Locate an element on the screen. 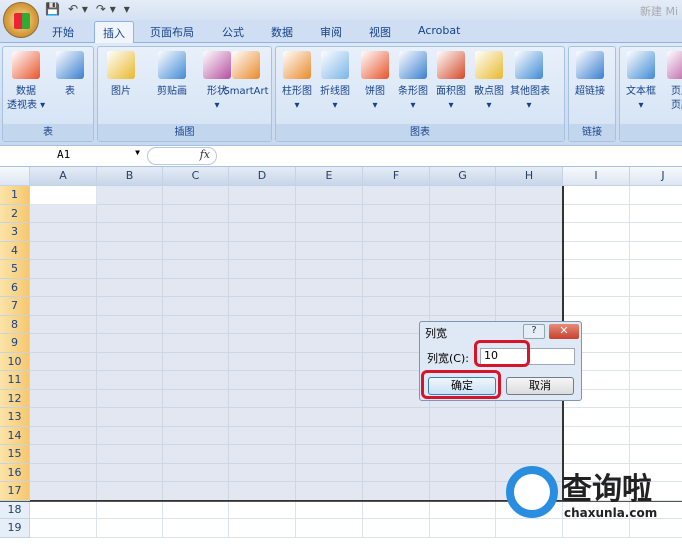  cell-C16 is located at coordinates (196, 472).